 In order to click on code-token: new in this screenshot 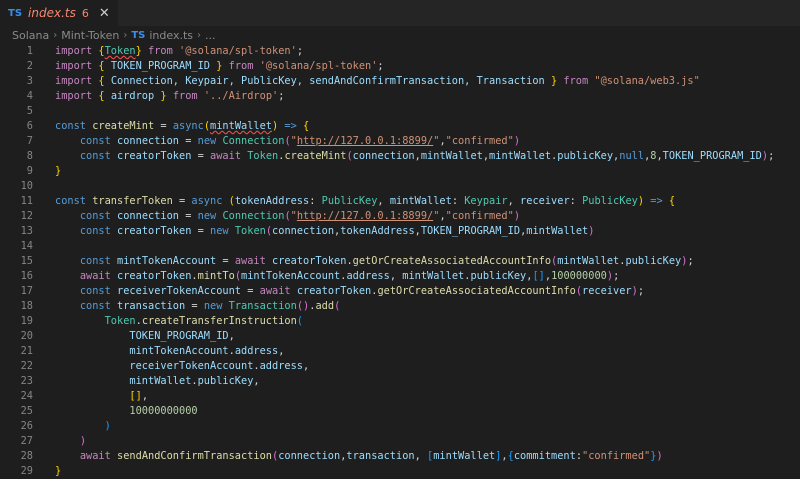, I will do `click(216, 306)`.